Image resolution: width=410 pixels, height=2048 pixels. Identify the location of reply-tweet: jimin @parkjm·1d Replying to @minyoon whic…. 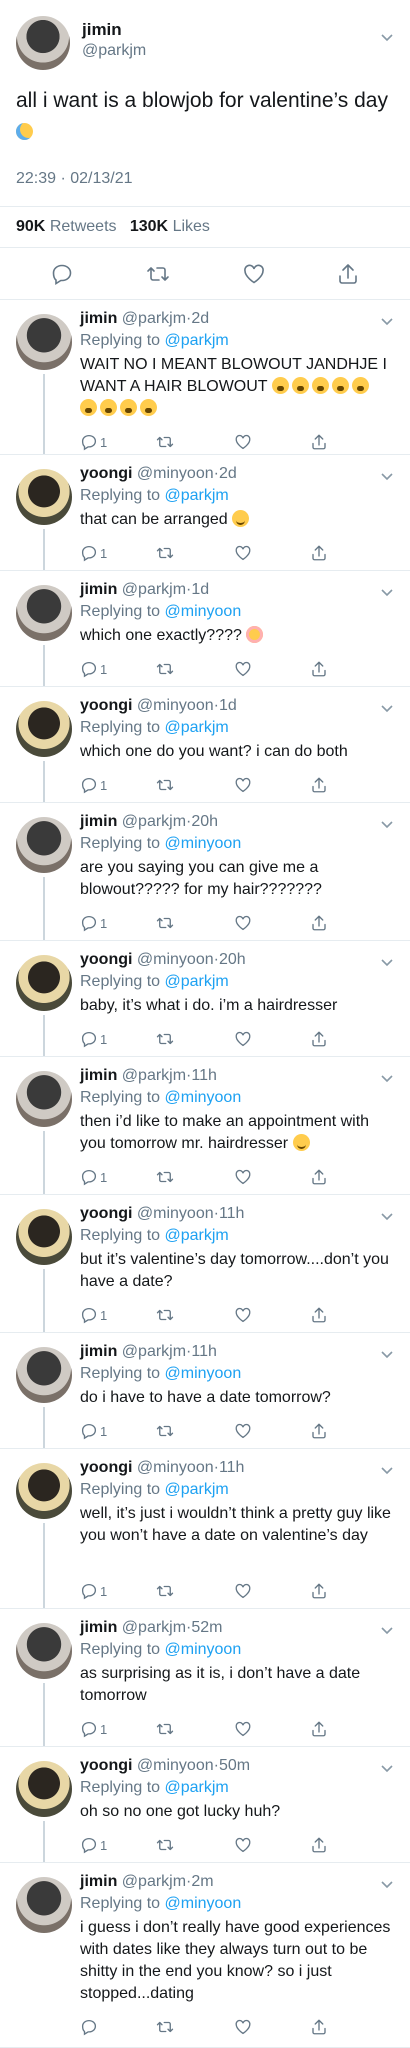
(205, 629).